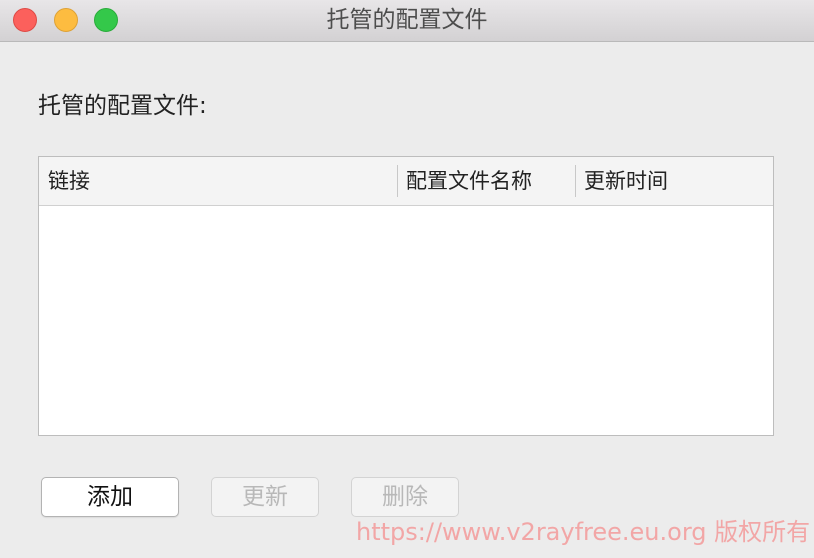 The width and height of the screenshot is (814, 558). What do you see at coordinates (265, 497) in the screenshot?
I see `update-button: 更新` at bounding box center [265, 497].